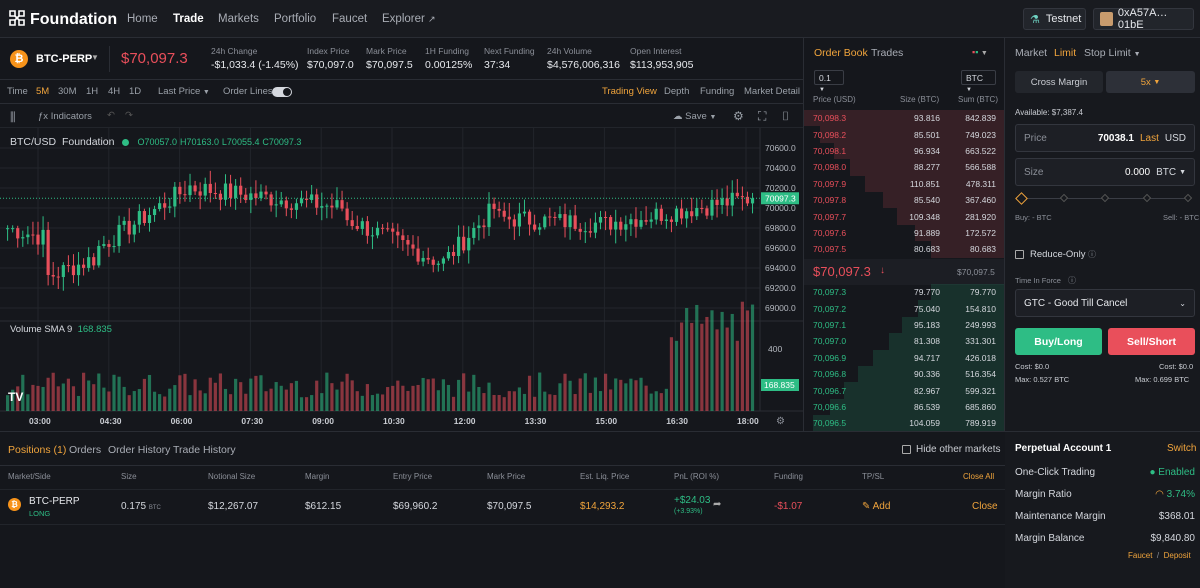  I want to click on settings-icon: ⚙, so click(738, 116).